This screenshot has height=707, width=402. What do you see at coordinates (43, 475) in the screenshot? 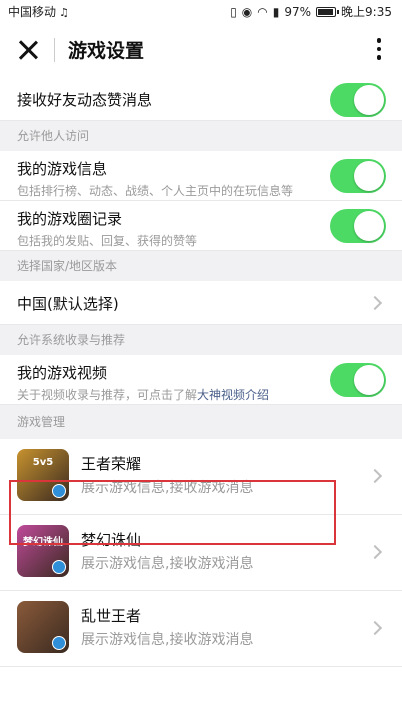
I see `game-icon-wangzhe: 5v5` at bounding box center [43, 475].